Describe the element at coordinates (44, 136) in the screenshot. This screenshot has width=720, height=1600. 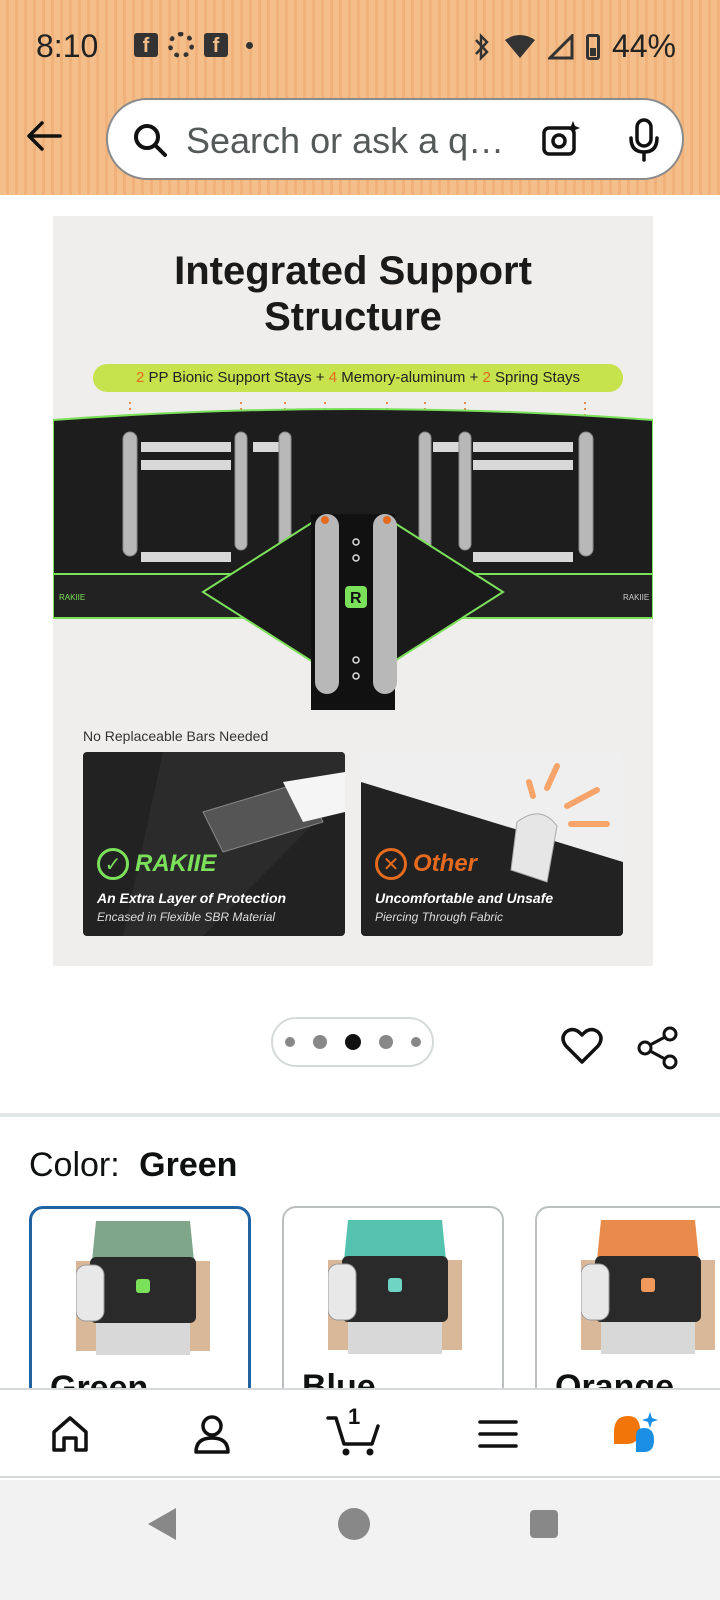
I see `back-arrow-icon` at that location.